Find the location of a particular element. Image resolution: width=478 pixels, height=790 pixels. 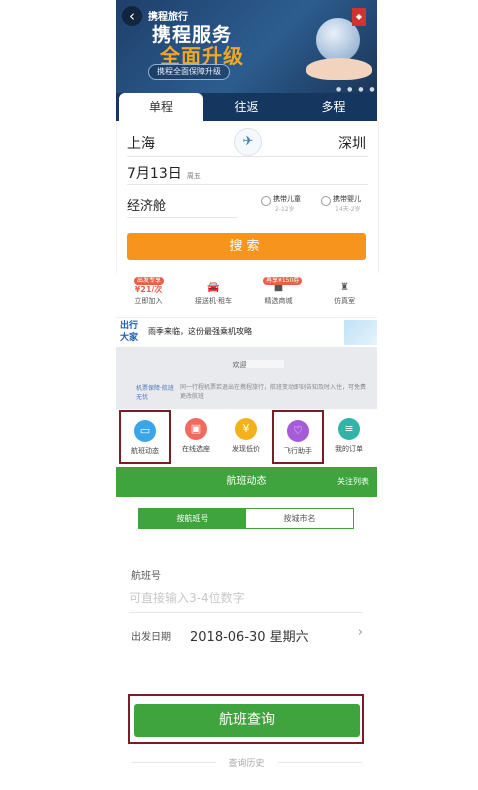

guarantee-desc: 同一行程机票若退出在携程旅行，航班变动即刻告知及时入住，可免费更改航班 is located at coordinates (273, 392).